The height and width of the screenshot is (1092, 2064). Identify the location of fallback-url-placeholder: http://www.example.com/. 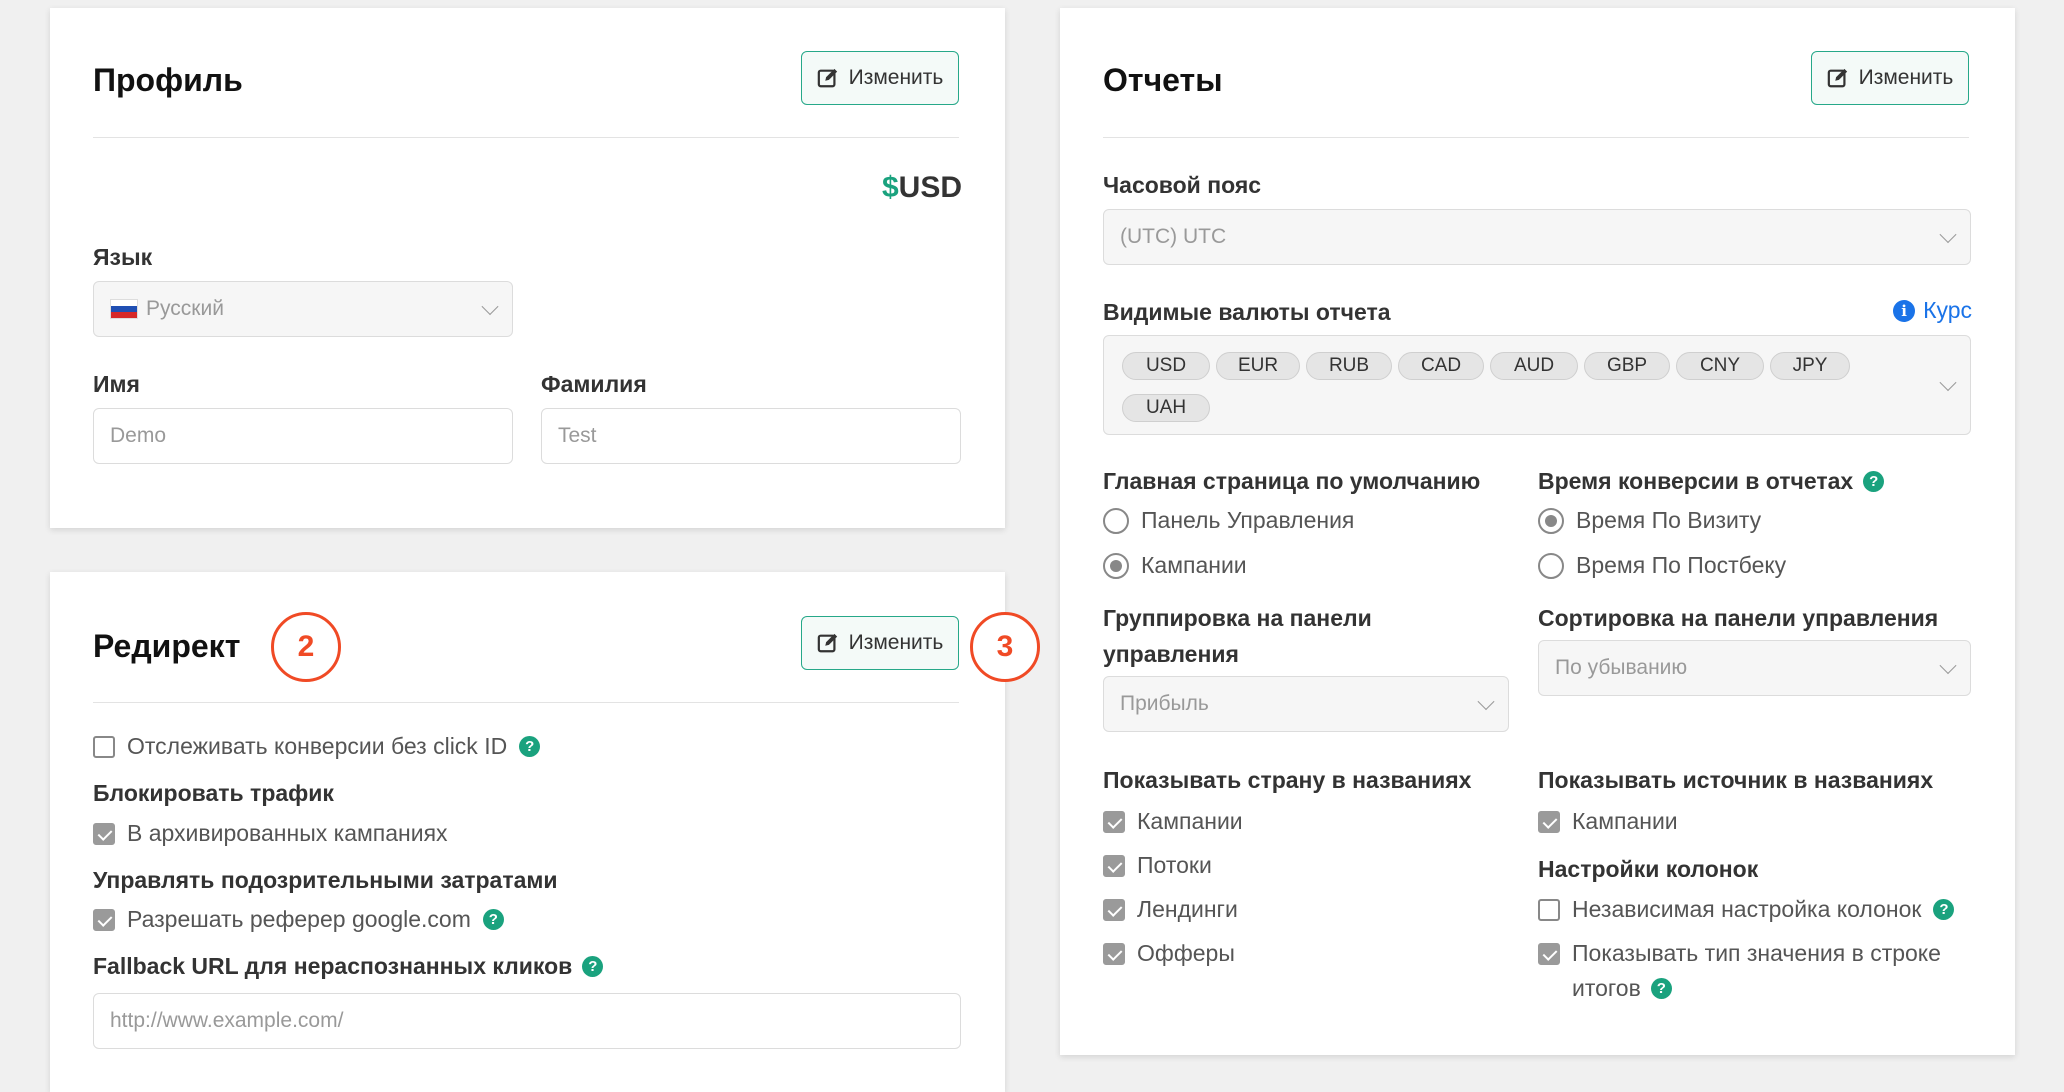
(227, 1020).